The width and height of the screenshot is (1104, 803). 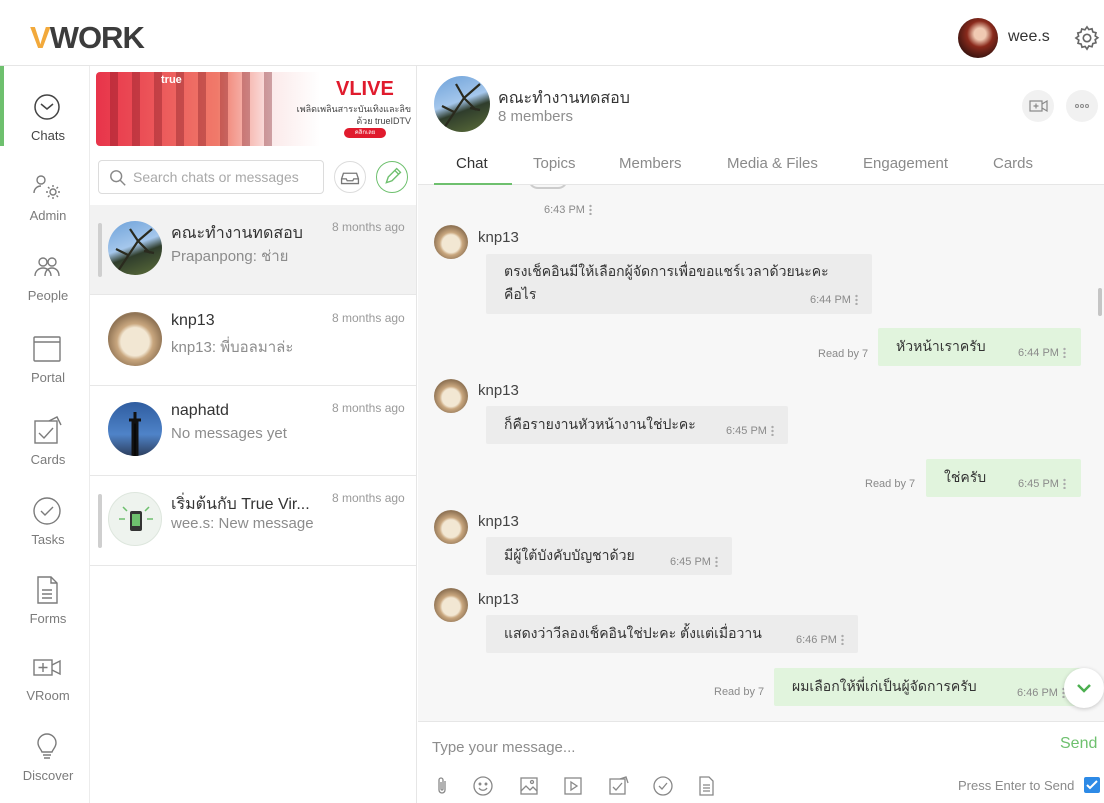 I want to click on emoji-icon, so click(x=483, y=786).